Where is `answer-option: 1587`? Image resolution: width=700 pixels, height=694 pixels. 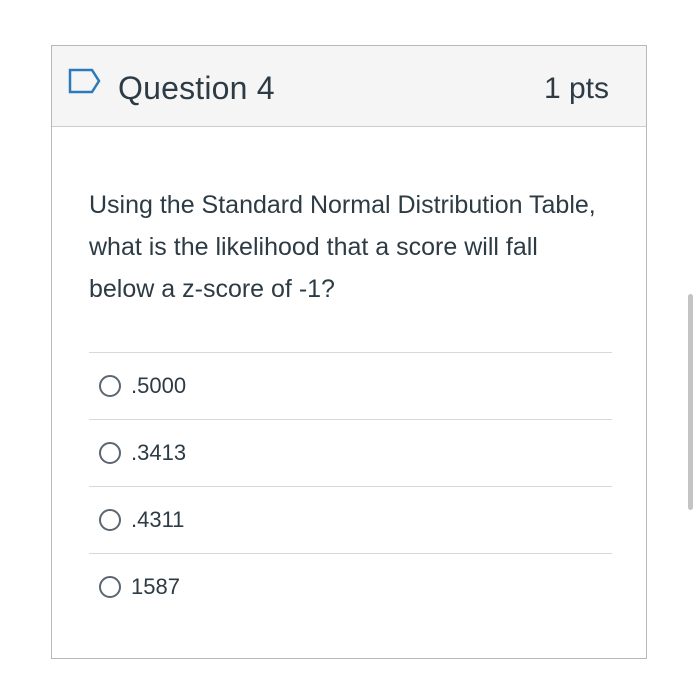 answer-option: 1587 is located at coordinates (350, 586).